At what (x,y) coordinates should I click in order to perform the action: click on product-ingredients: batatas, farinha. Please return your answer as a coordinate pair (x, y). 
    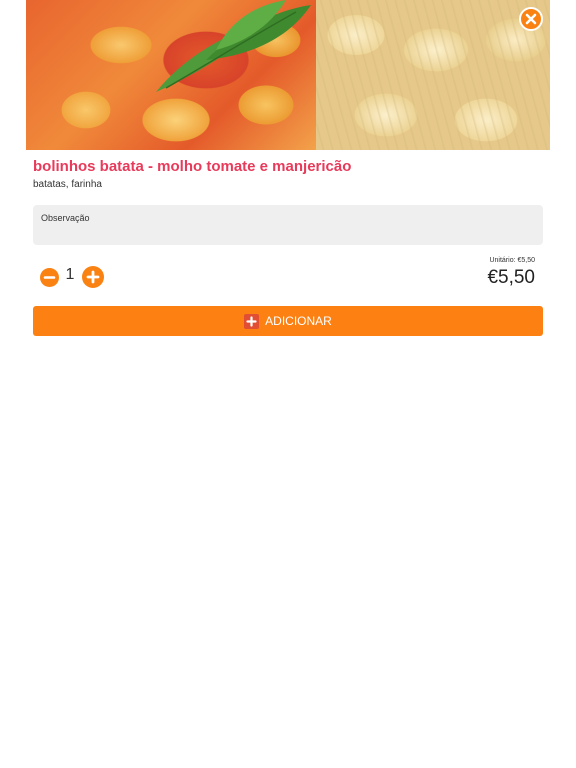
    Looking at the image, I should click on (67, 184).